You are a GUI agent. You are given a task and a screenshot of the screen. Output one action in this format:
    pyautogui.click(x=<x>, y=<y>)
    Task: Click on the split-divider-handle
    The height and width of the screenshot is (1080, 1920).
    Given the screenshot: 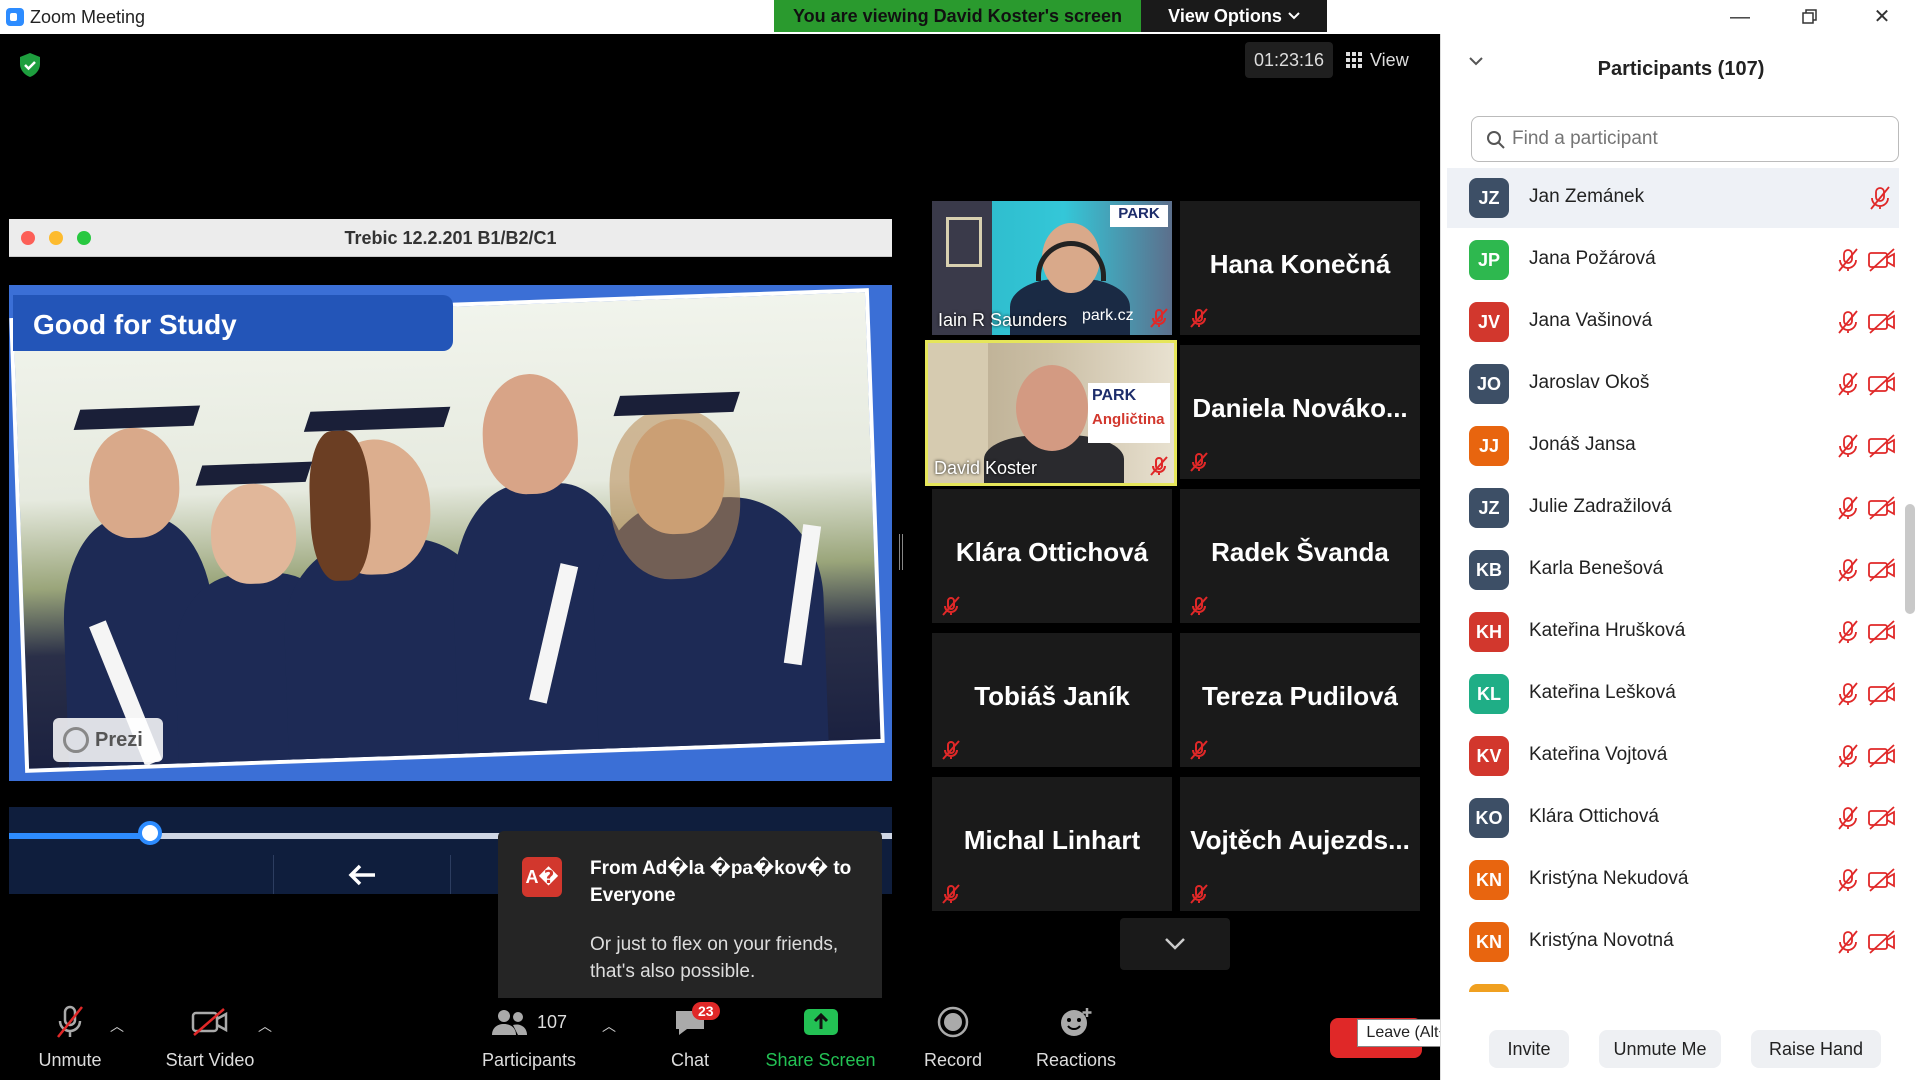 What is the action you would take?
    pyautogui.click(x=901, y=552)
    